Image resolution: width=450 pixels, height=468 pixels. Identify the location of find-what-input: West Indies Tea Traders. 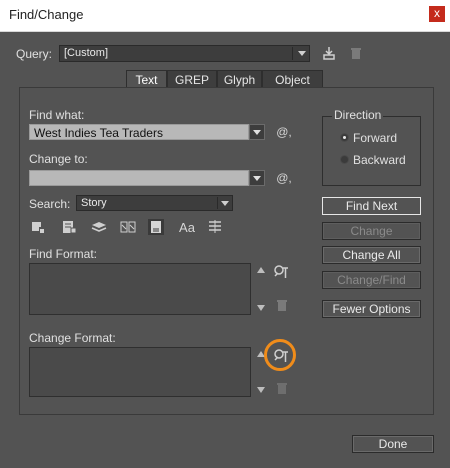
(139, 132).